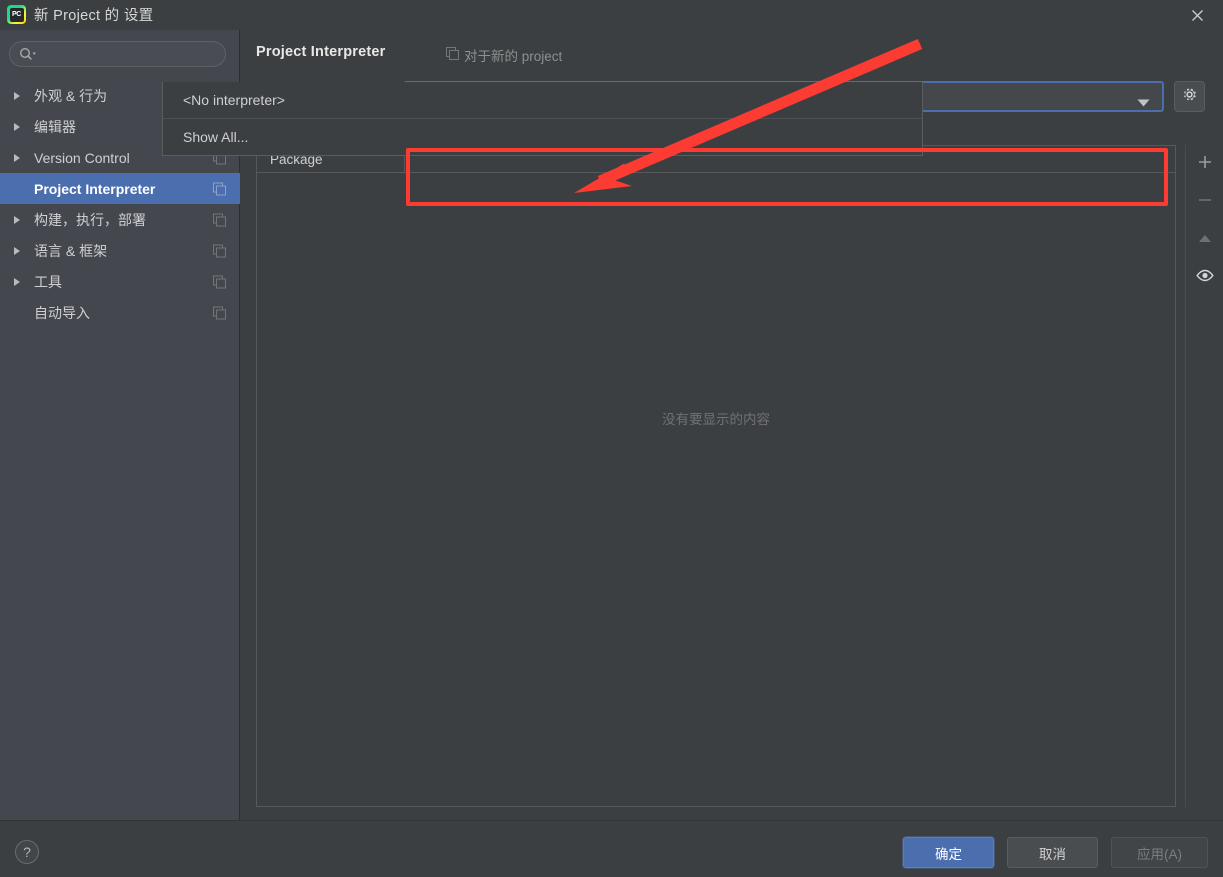 This screenshot has height=877, width=1223. I want to click on sidebar-item-label: 编辑器, so click(55, 126).